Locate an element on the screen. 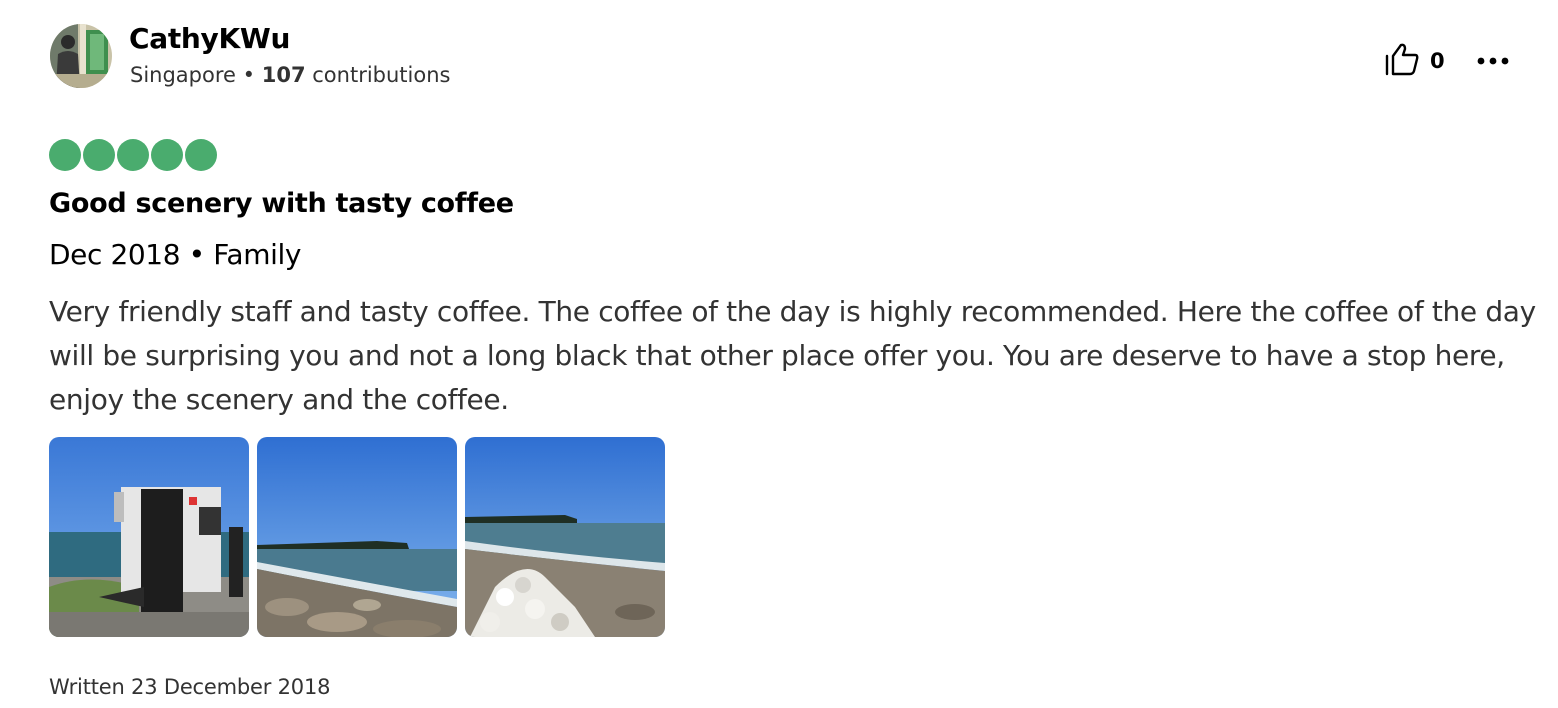  avatar is located at coordinates (81, 56).